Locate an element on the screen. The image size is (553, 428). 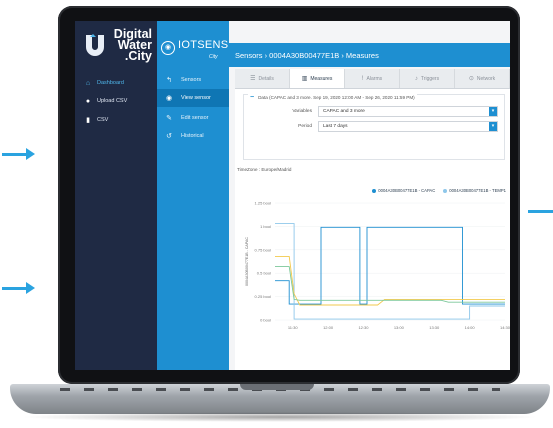
logo-text: Digital Water .City is located at coordinates (129, 45).